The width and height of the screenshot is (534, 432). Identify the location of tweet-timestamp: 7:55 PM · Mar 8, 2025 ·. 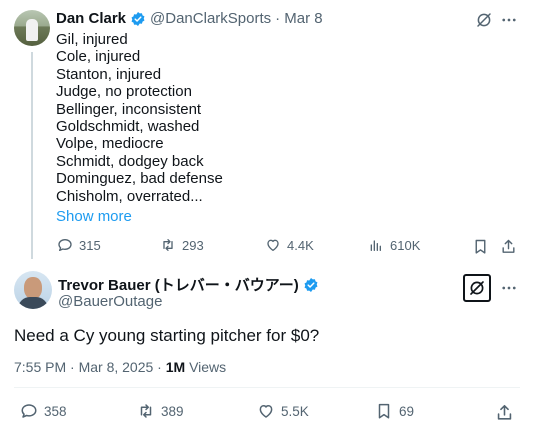
(90, 367).